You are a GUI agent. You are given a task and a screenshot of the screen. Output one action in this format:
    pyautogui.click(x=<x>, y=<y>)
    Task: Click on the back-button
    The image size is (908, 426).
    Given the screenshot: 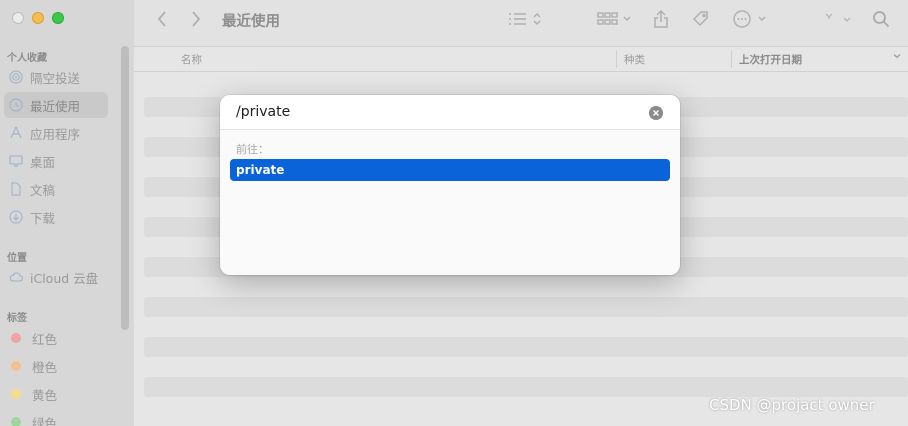 What is the action you would take?
    pyautogui.click(x=162, y=19)
    